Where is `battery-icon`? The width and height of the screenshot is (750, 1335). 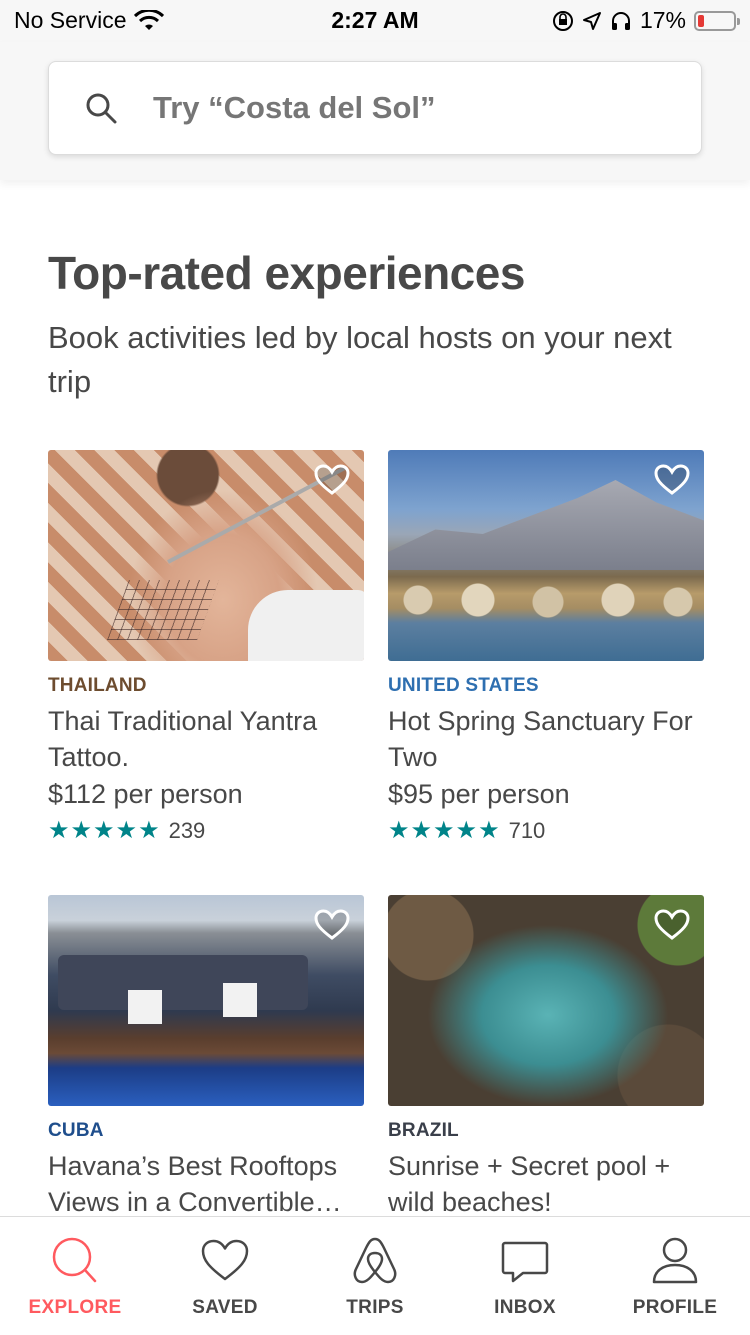
battery-icon is located at coordinates (717, 20).